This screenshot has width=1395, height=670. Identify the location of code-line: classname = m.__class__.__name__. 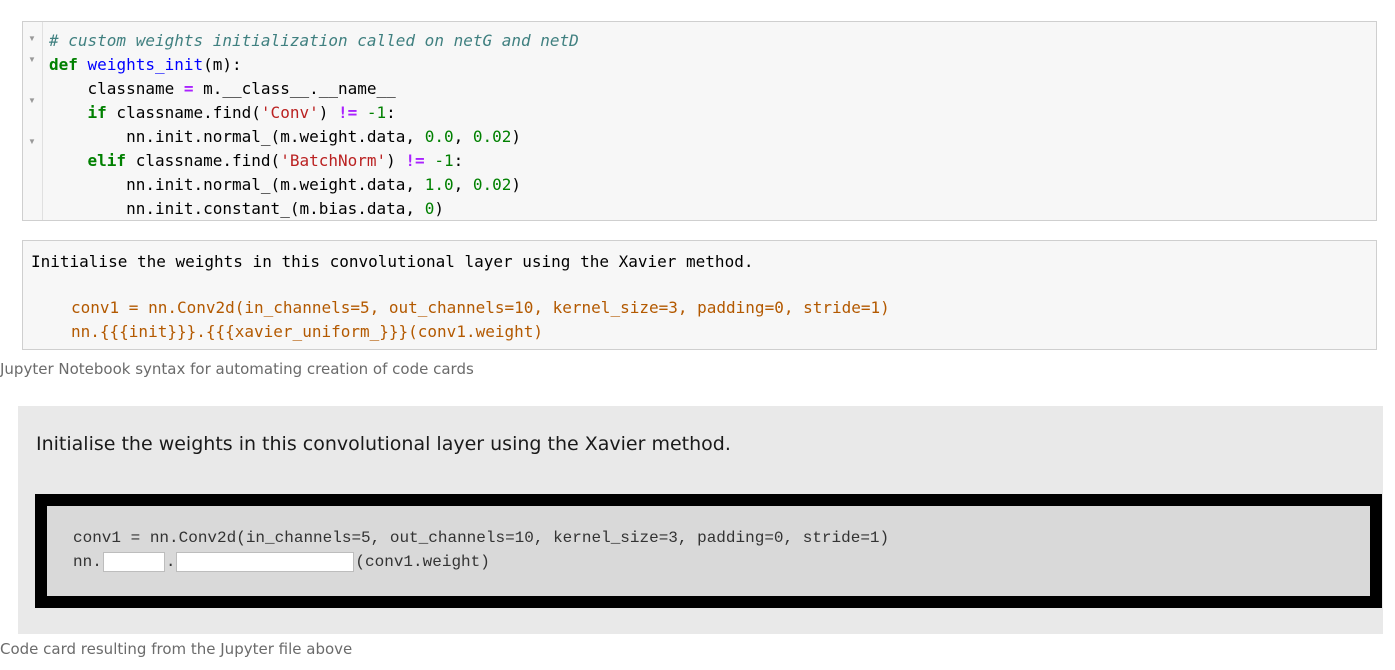
(314, 91).